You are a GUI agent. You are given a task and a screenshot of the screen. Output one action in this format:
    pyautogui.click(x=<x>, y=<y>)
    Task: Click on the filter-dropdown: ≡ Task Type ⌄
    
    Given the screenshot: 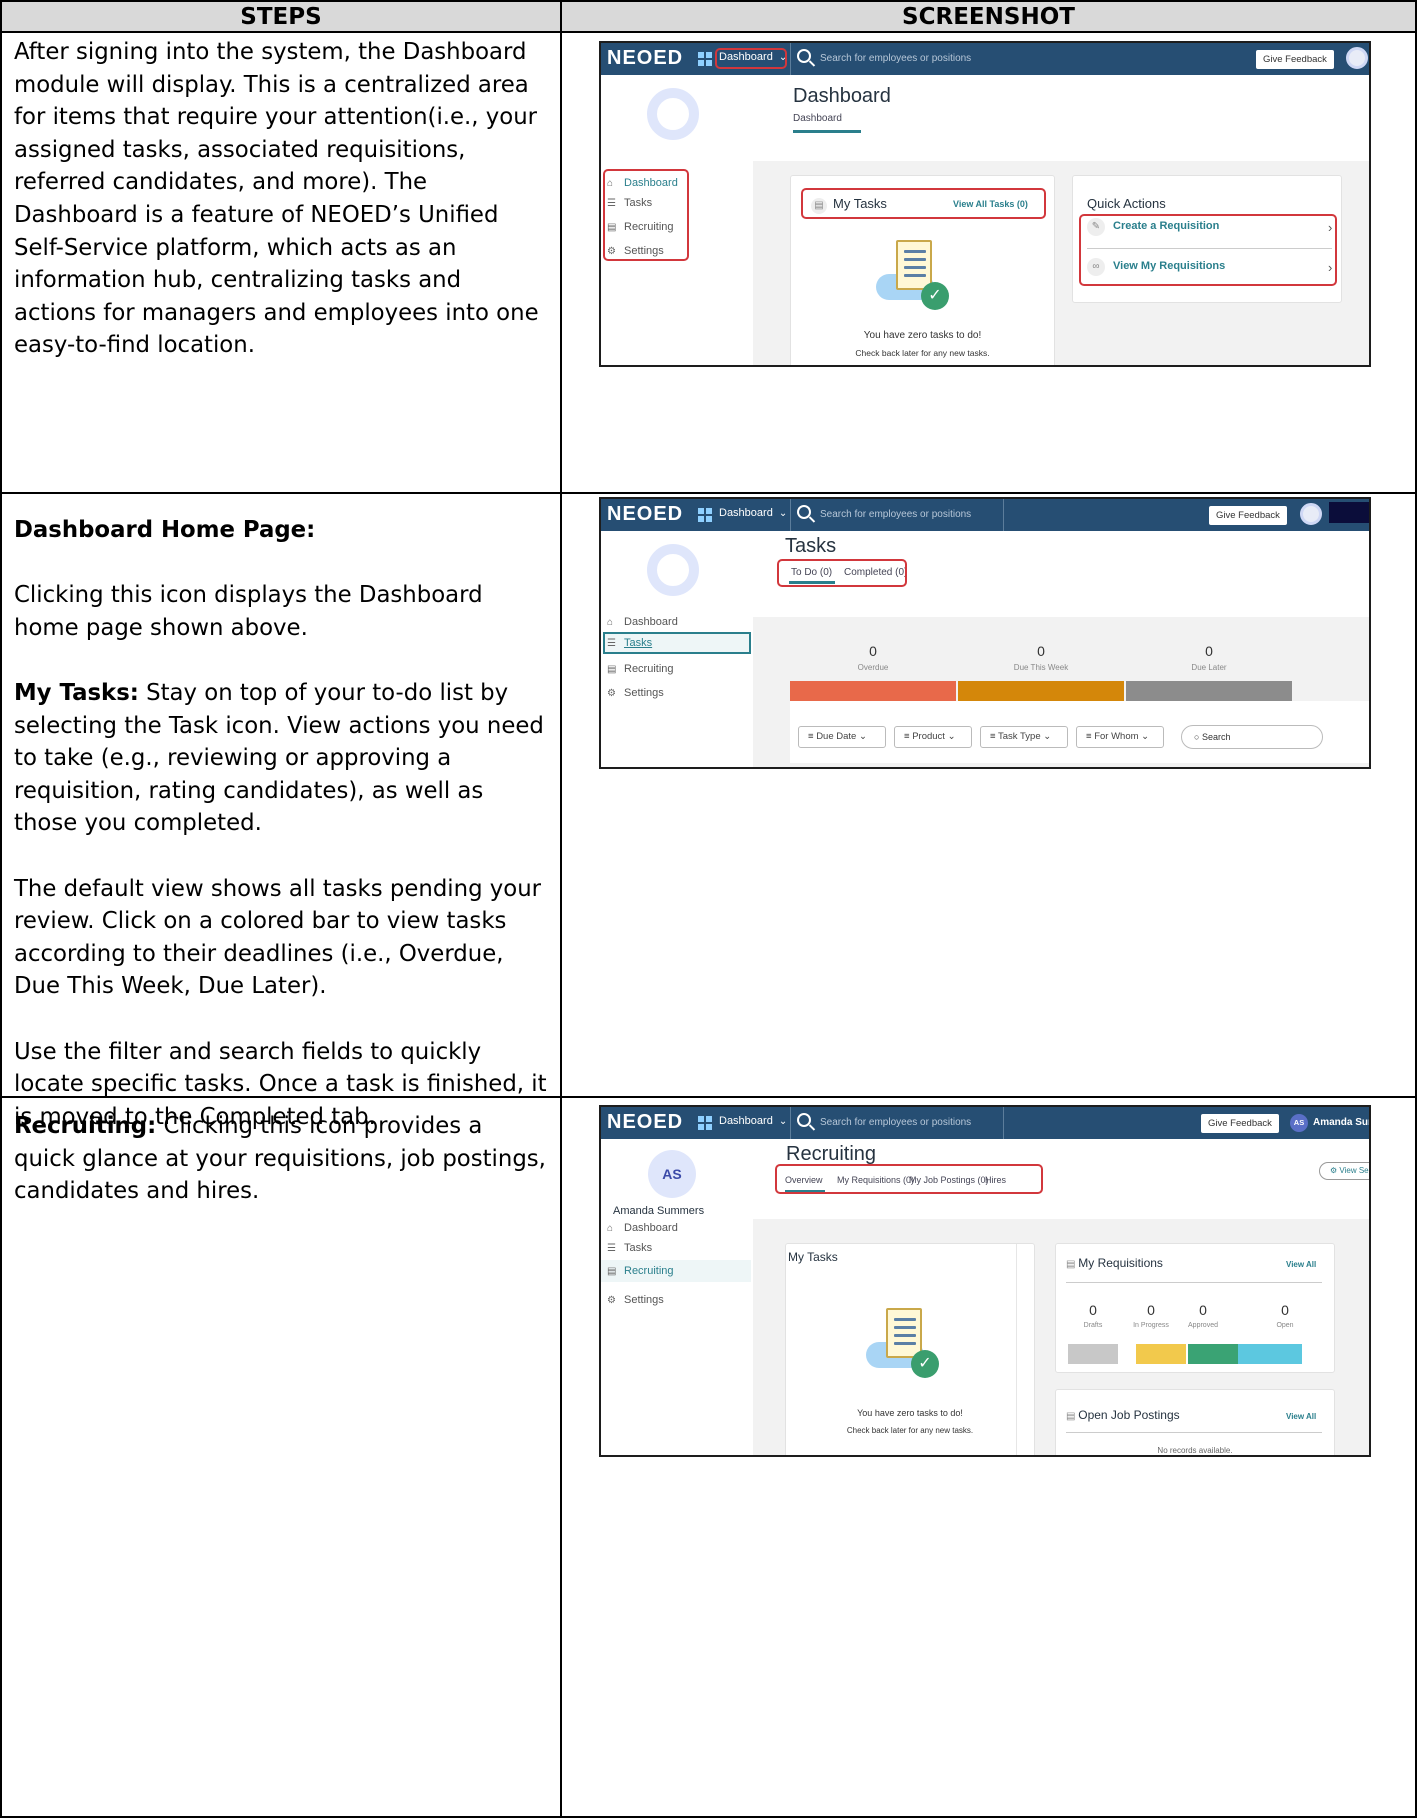 What is the action you would take?
    pyautogui.click(x=1024, y=737)
    